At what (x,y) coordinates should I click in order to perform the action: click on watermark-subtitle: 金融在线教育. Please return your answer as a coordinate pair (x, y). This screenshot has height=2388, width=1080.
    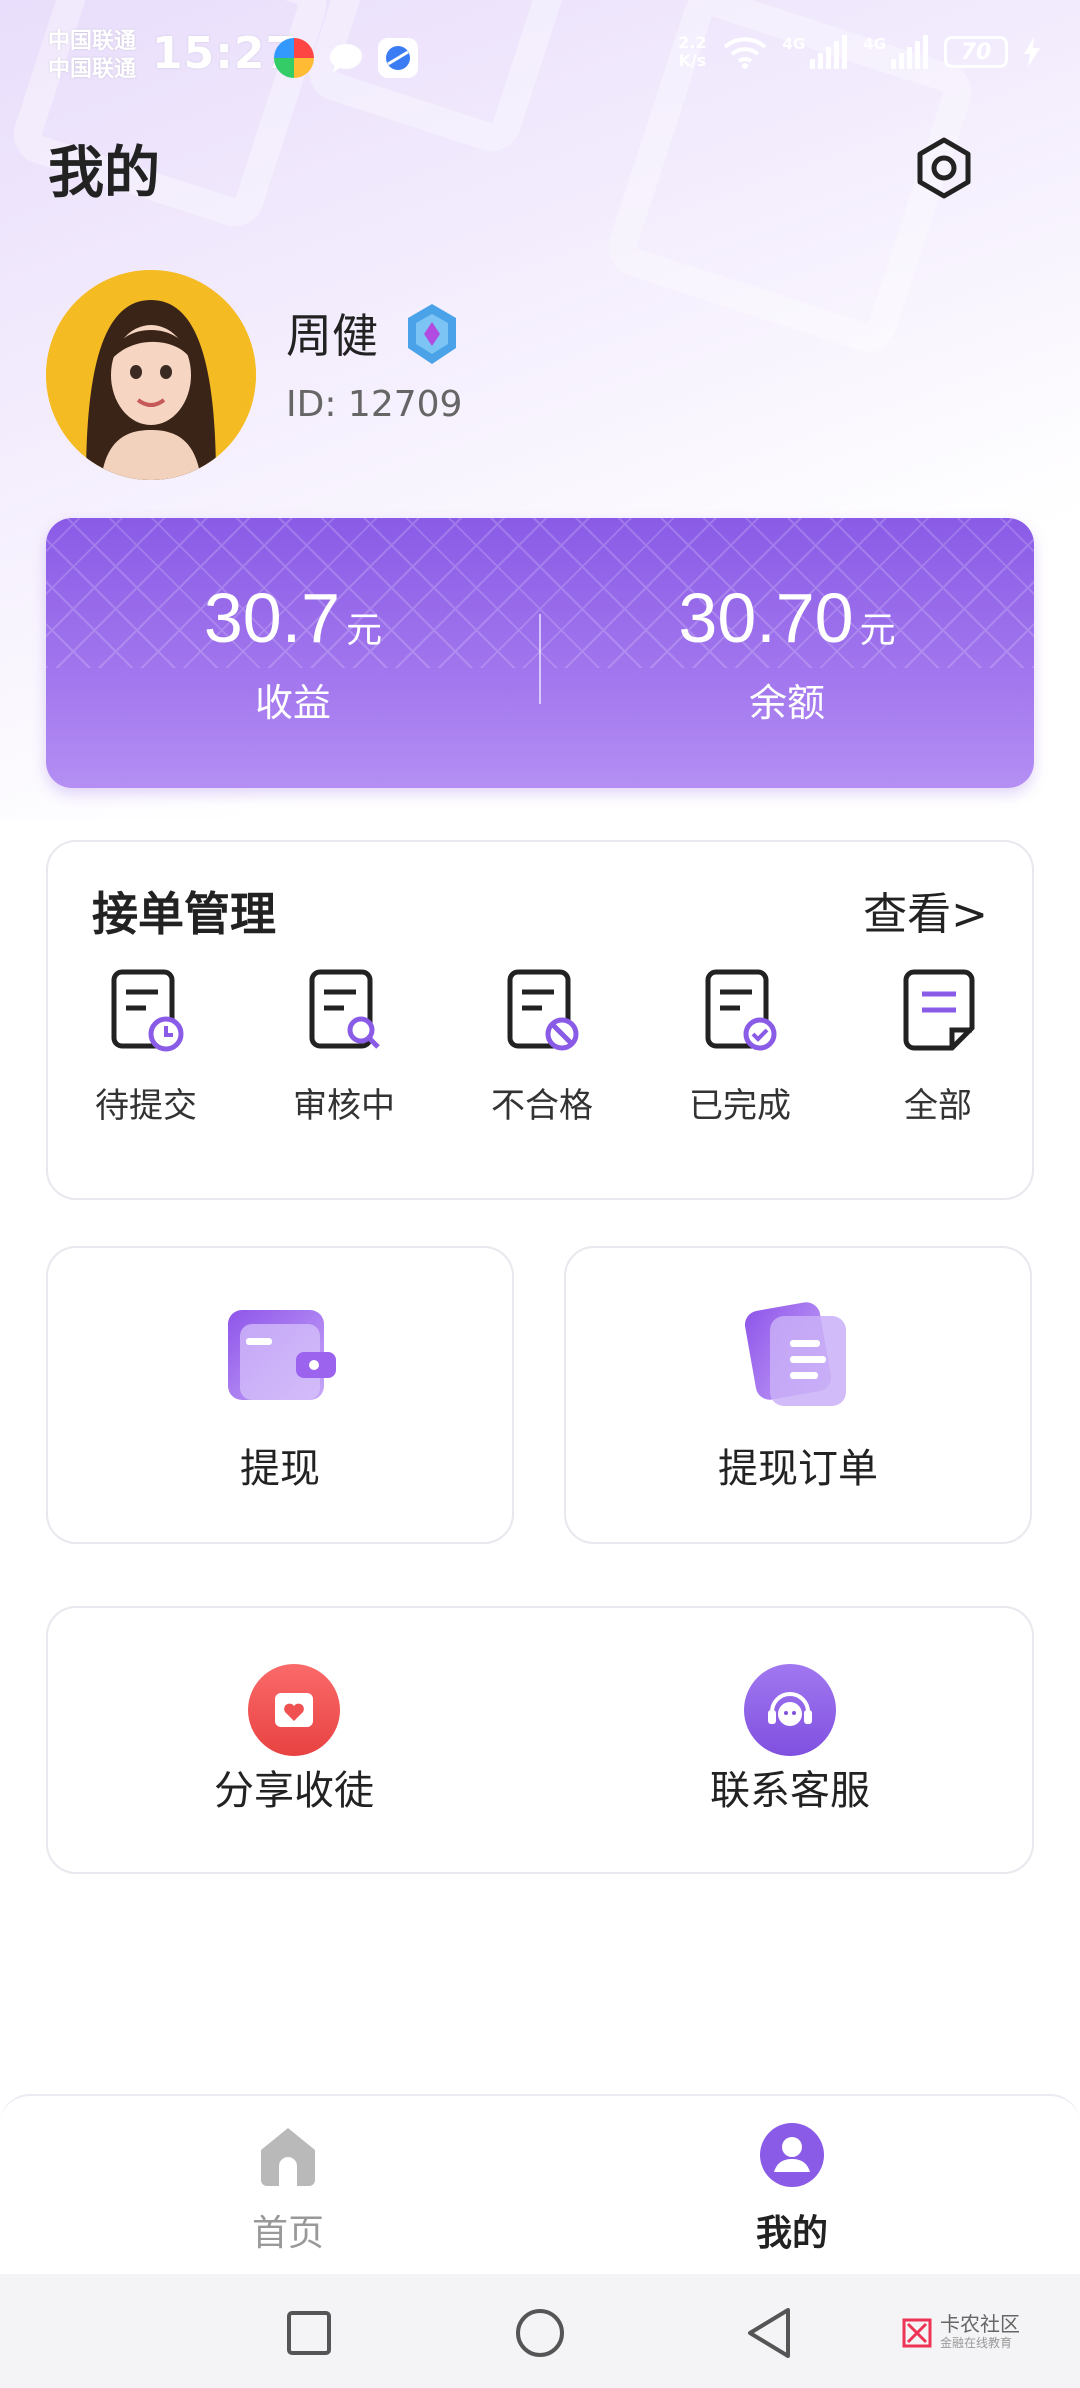
    Looking at the image, I should click on (976, 2343).